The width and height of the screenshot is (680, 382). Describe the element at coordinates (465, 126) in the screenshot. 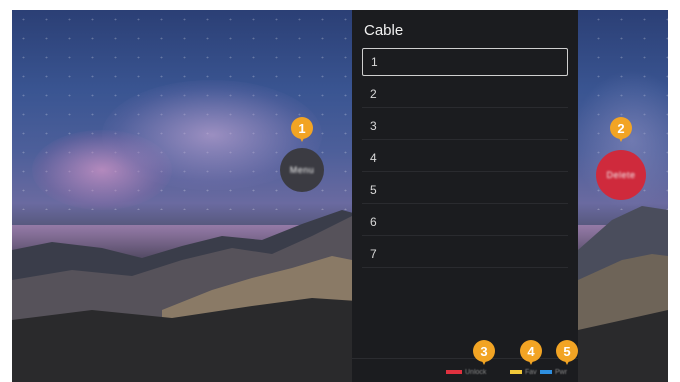

I see `channel-item-3: 3` at that location.